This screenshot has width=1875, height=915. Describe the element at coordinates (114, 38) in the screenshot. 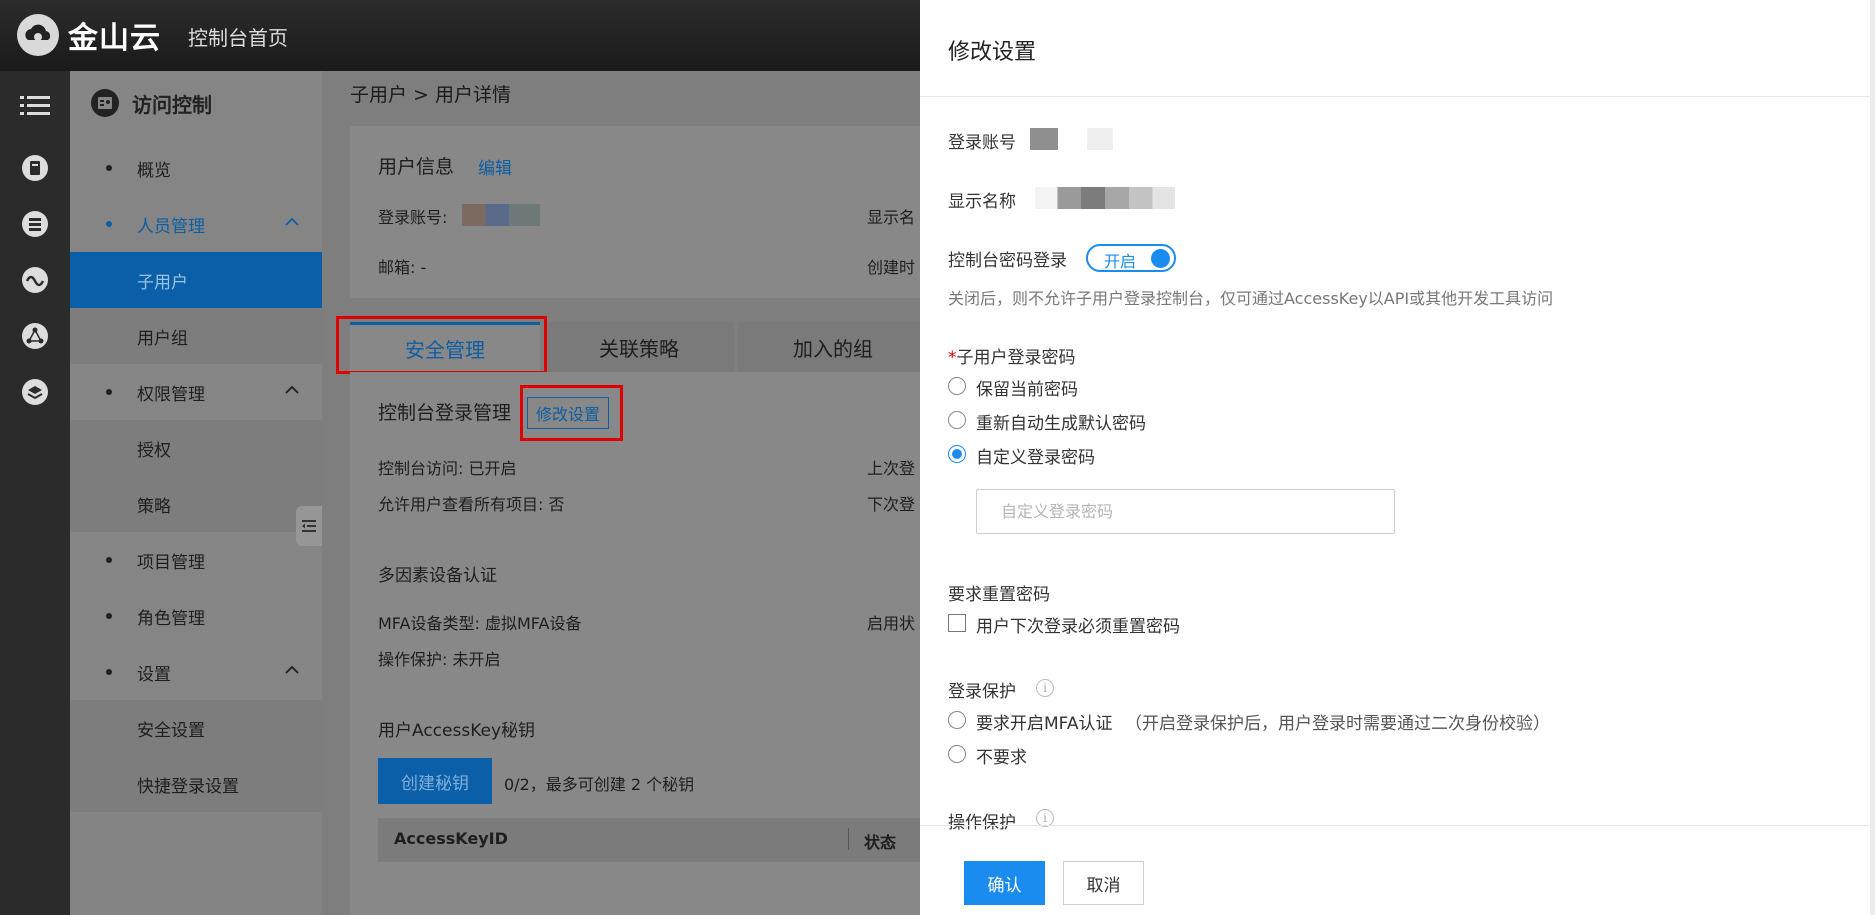

I see `brand-name: 金山云` at that location.